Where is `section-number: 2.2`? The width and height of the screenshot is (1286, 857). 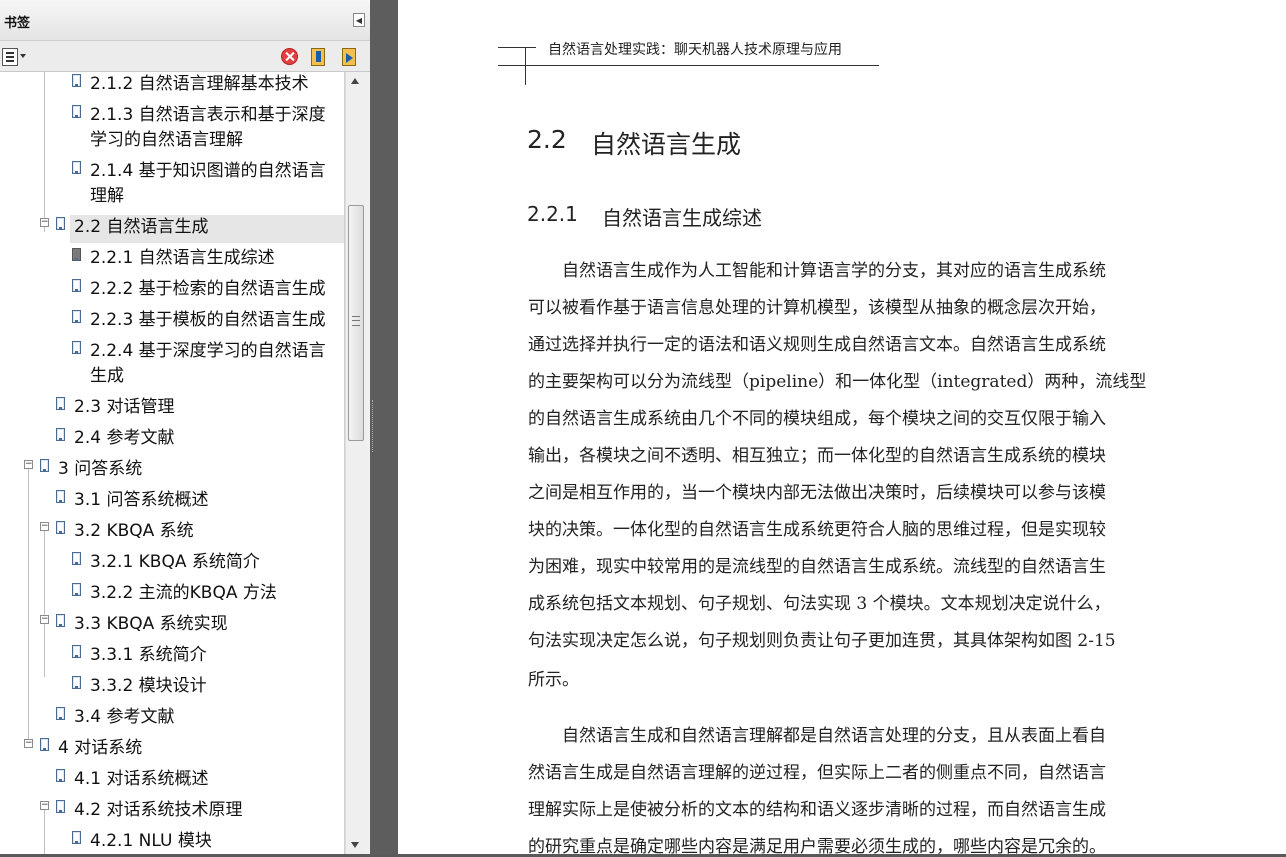
section-number: 2.2 is located at coordinates (547, 139).